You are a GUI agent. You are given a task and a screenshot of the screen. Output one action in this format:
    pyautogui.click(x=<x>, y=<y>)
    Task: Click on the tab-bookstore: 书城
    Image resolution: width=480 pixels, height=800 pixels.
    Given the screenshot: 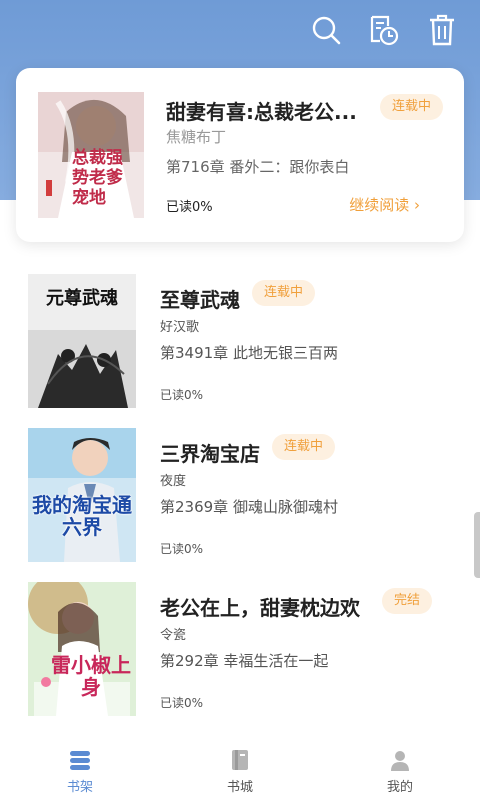 What is the action you would take?
    pyautogui.click(x=240, y=769)
    